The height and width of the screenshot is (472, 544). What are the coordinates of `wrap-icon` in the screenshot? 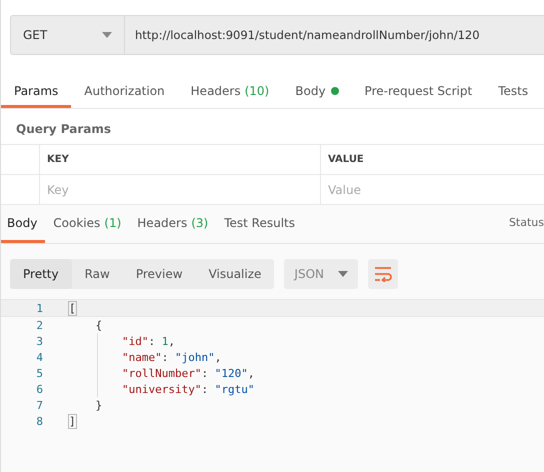 It's located at (383, 274).